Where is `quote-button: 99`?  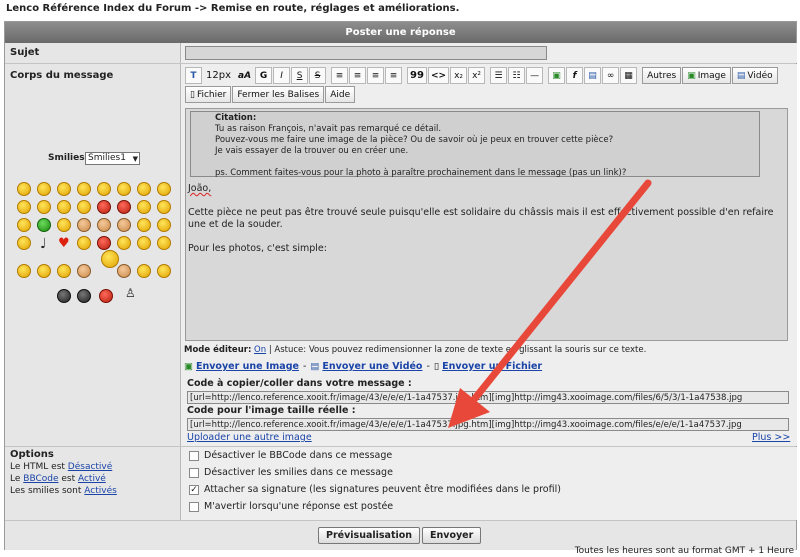 quote-button: 99 is located at coordinates (417, 75).